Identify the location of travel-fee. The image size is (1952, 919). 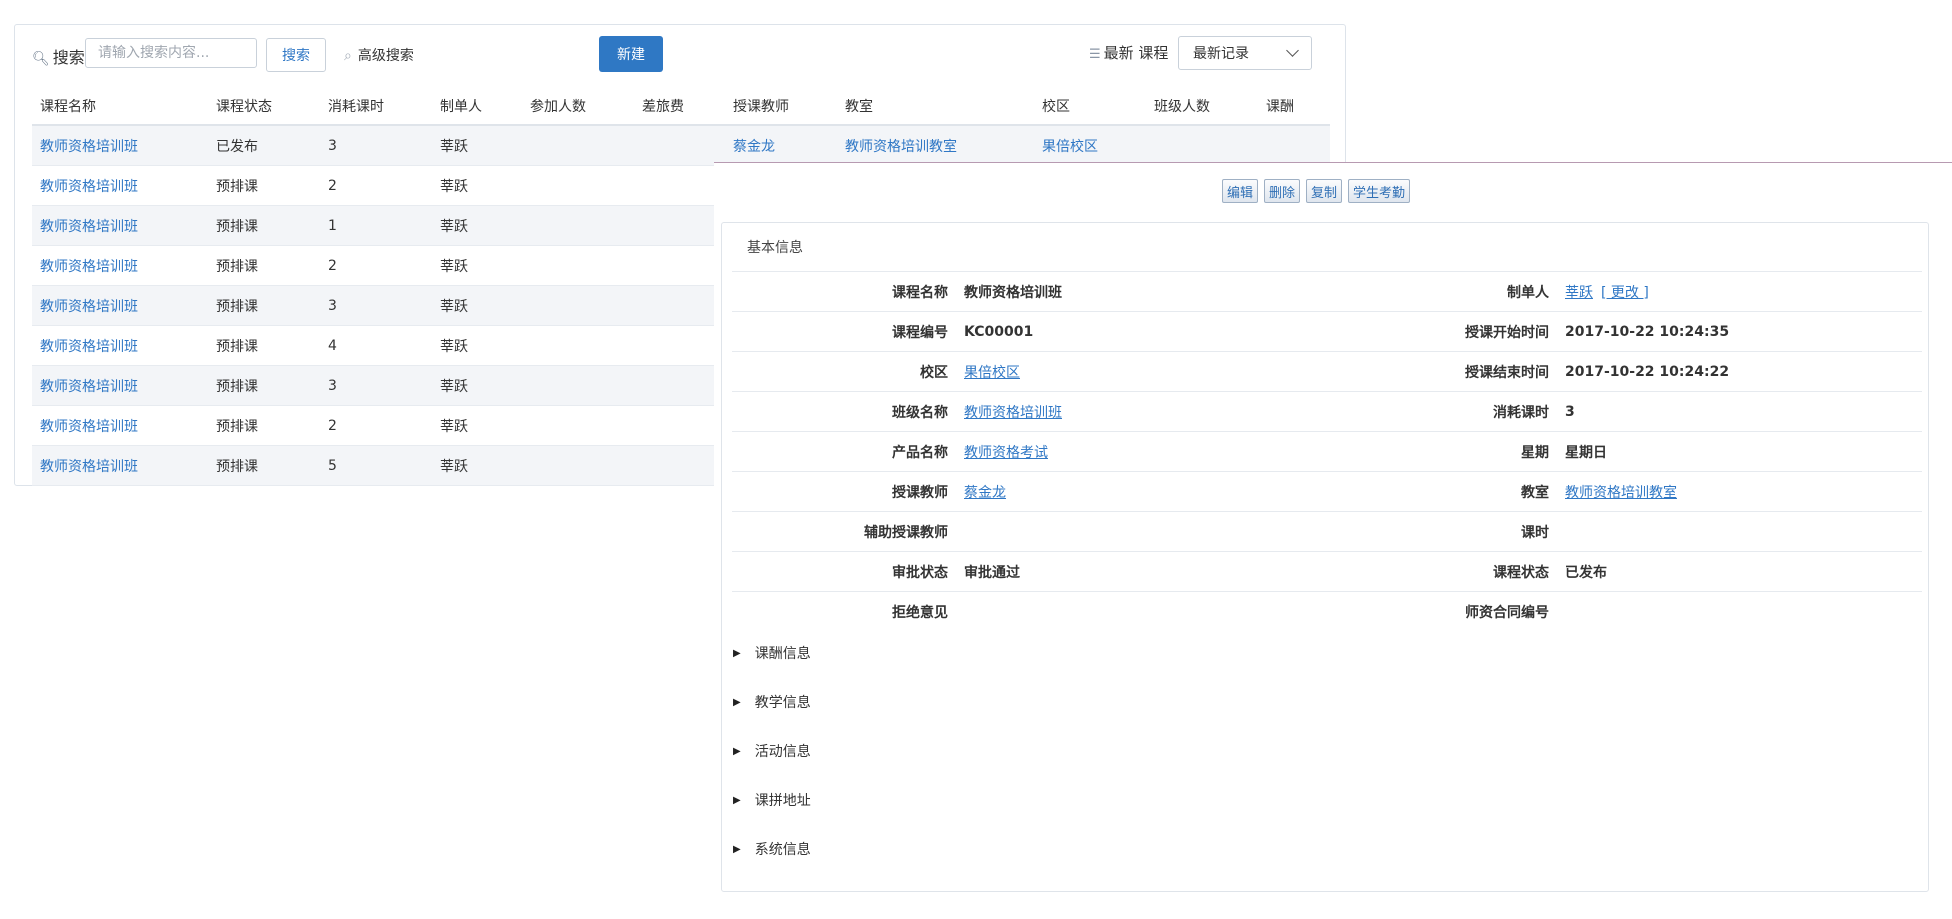
(679, 145).